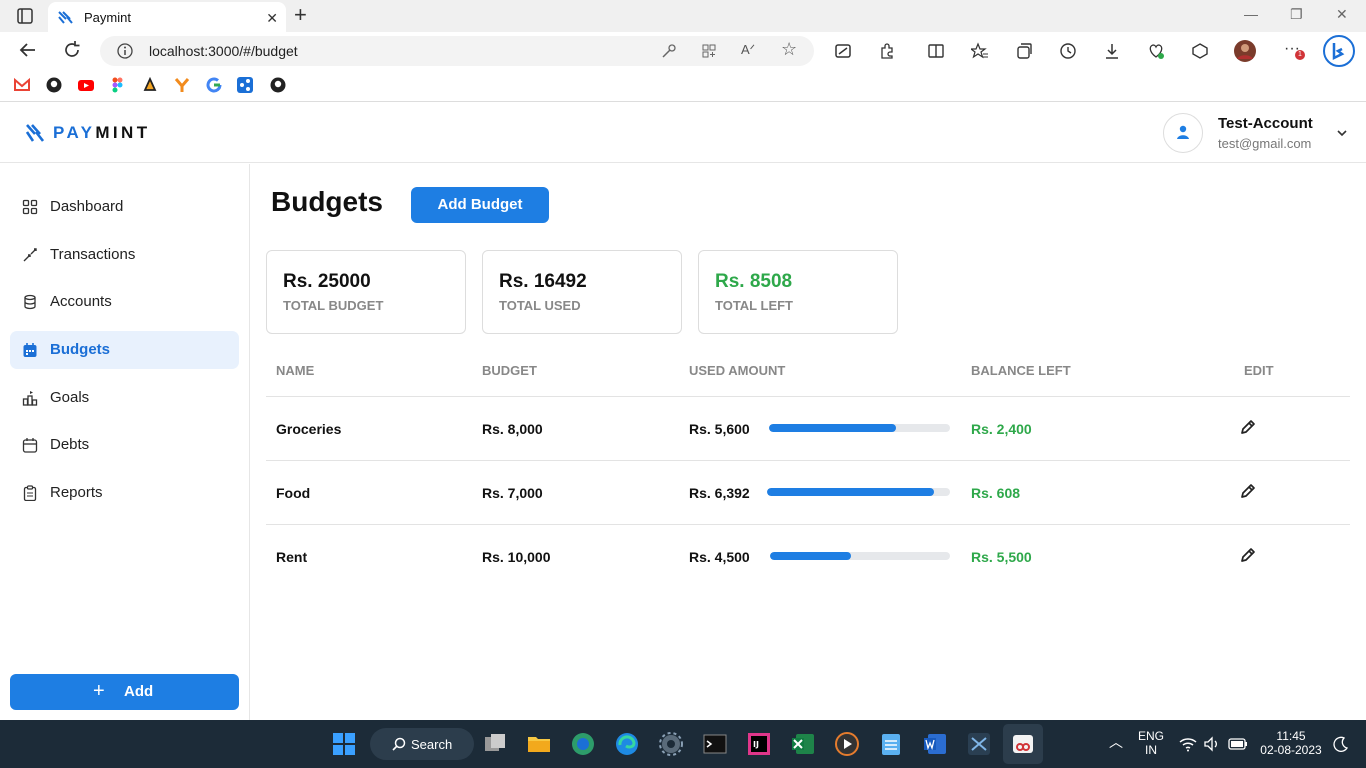 The height and width of the screenshot is (768, 1366). What do you see at coordinates (99, 691) in the screenshot?
I see `plus-icon: +` at bounding box center [99, 691].